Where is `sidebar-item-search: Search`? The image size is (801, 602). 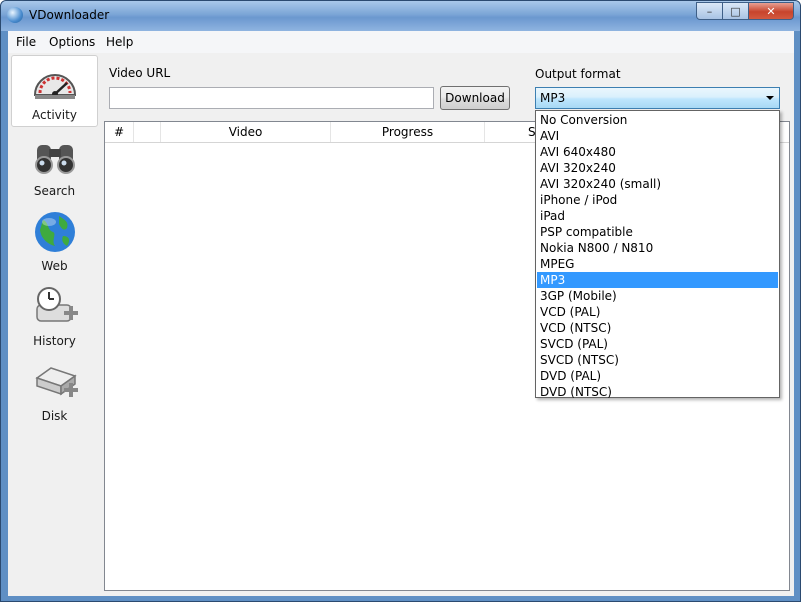
sidebar-item-search: Search is located at coordinates (54, 166).